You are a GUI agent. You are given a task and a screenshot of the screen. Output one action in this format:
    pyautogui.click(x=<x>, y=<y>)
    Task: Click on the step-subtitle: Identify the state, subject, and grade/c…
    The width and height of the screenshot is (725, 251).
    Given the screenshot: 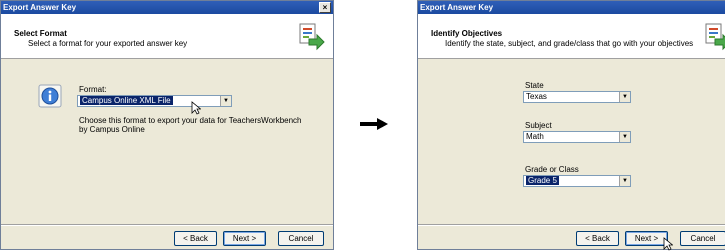 What is the action you would take?
    pyautogui.click(x=569, y=43)
    